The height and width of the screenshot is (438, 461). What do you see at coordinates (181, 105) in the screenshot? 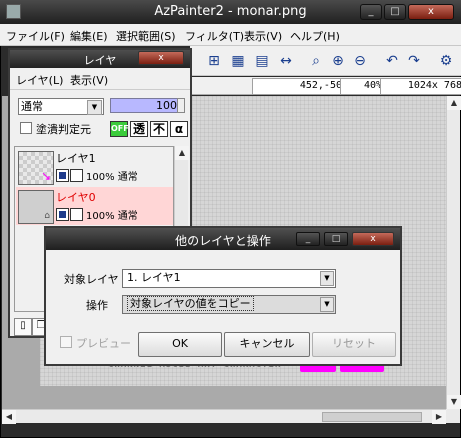
I see `opacity-spinner` at bounding box center [181, 105].